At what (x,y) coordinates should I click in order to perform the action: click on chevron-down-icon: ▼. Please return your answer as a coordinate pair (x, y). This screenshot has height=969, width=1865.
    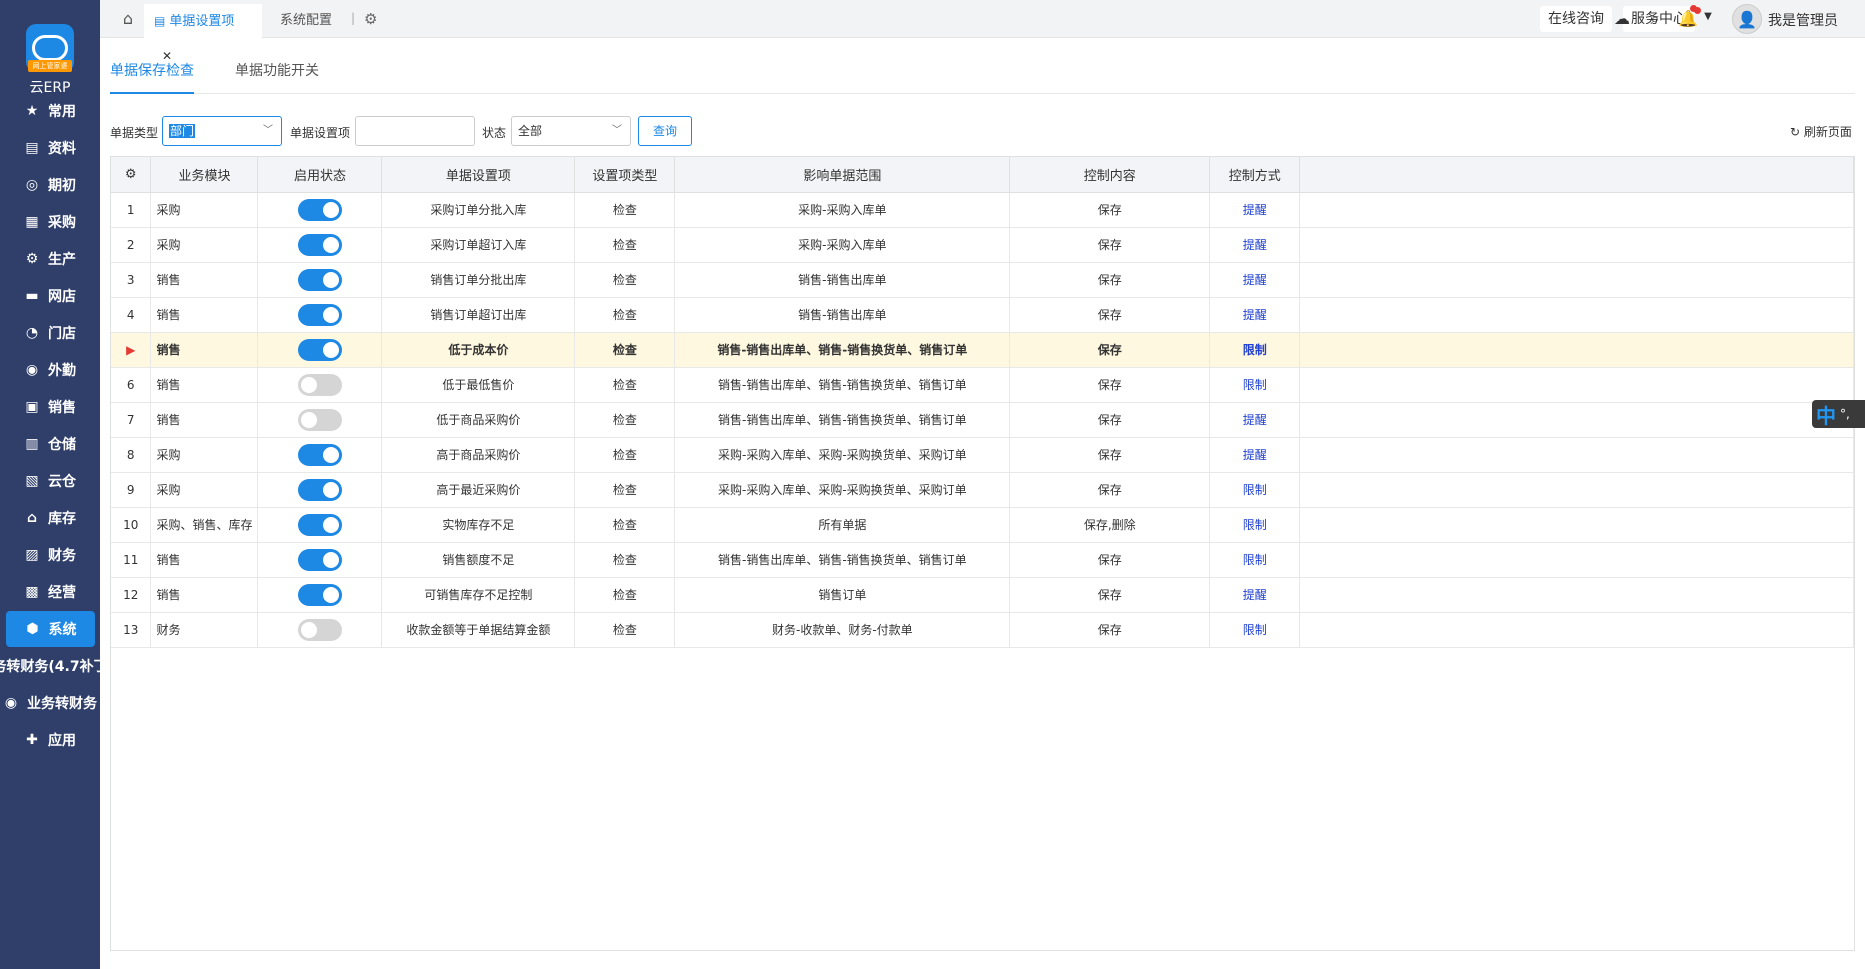
    Looking at the image, I should click on (1708, 16).